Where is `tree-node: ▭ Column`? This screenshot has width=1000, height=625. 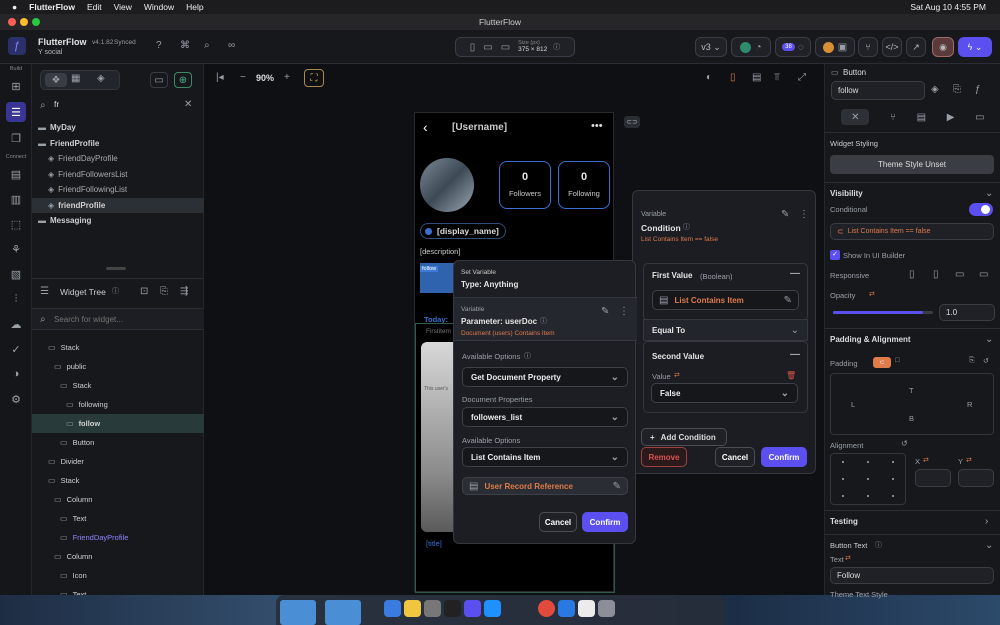 tree-node: ▭ Column is located at coordinates (118, 499).